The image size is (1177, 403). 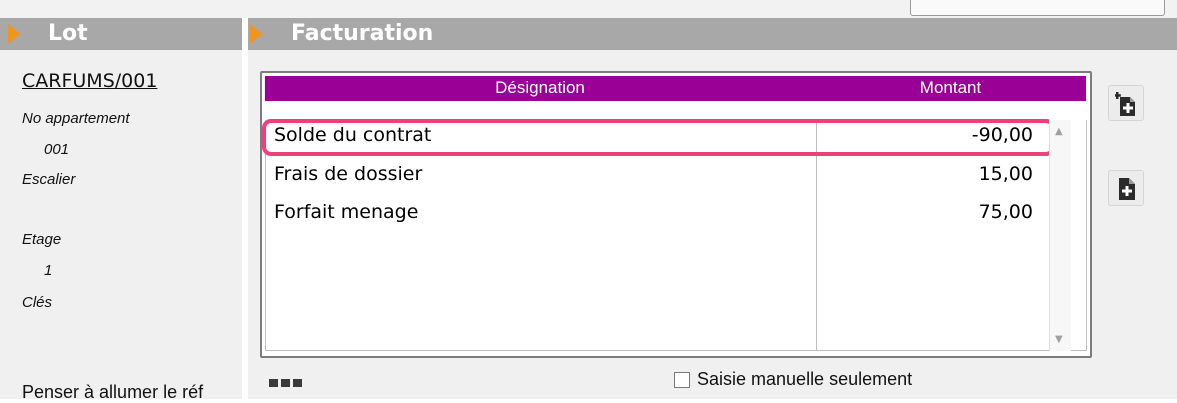 I want to click on lot-title: Lot, so click(x=68, y=33).